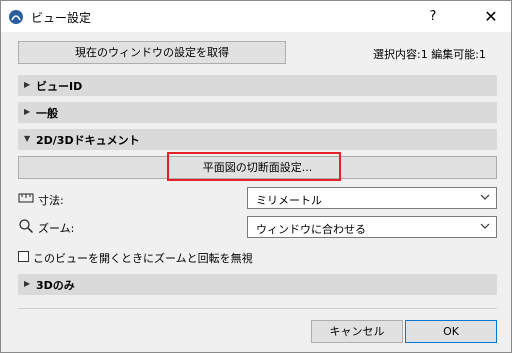  I want to click on section-label: ビューID, so click(59, 86).